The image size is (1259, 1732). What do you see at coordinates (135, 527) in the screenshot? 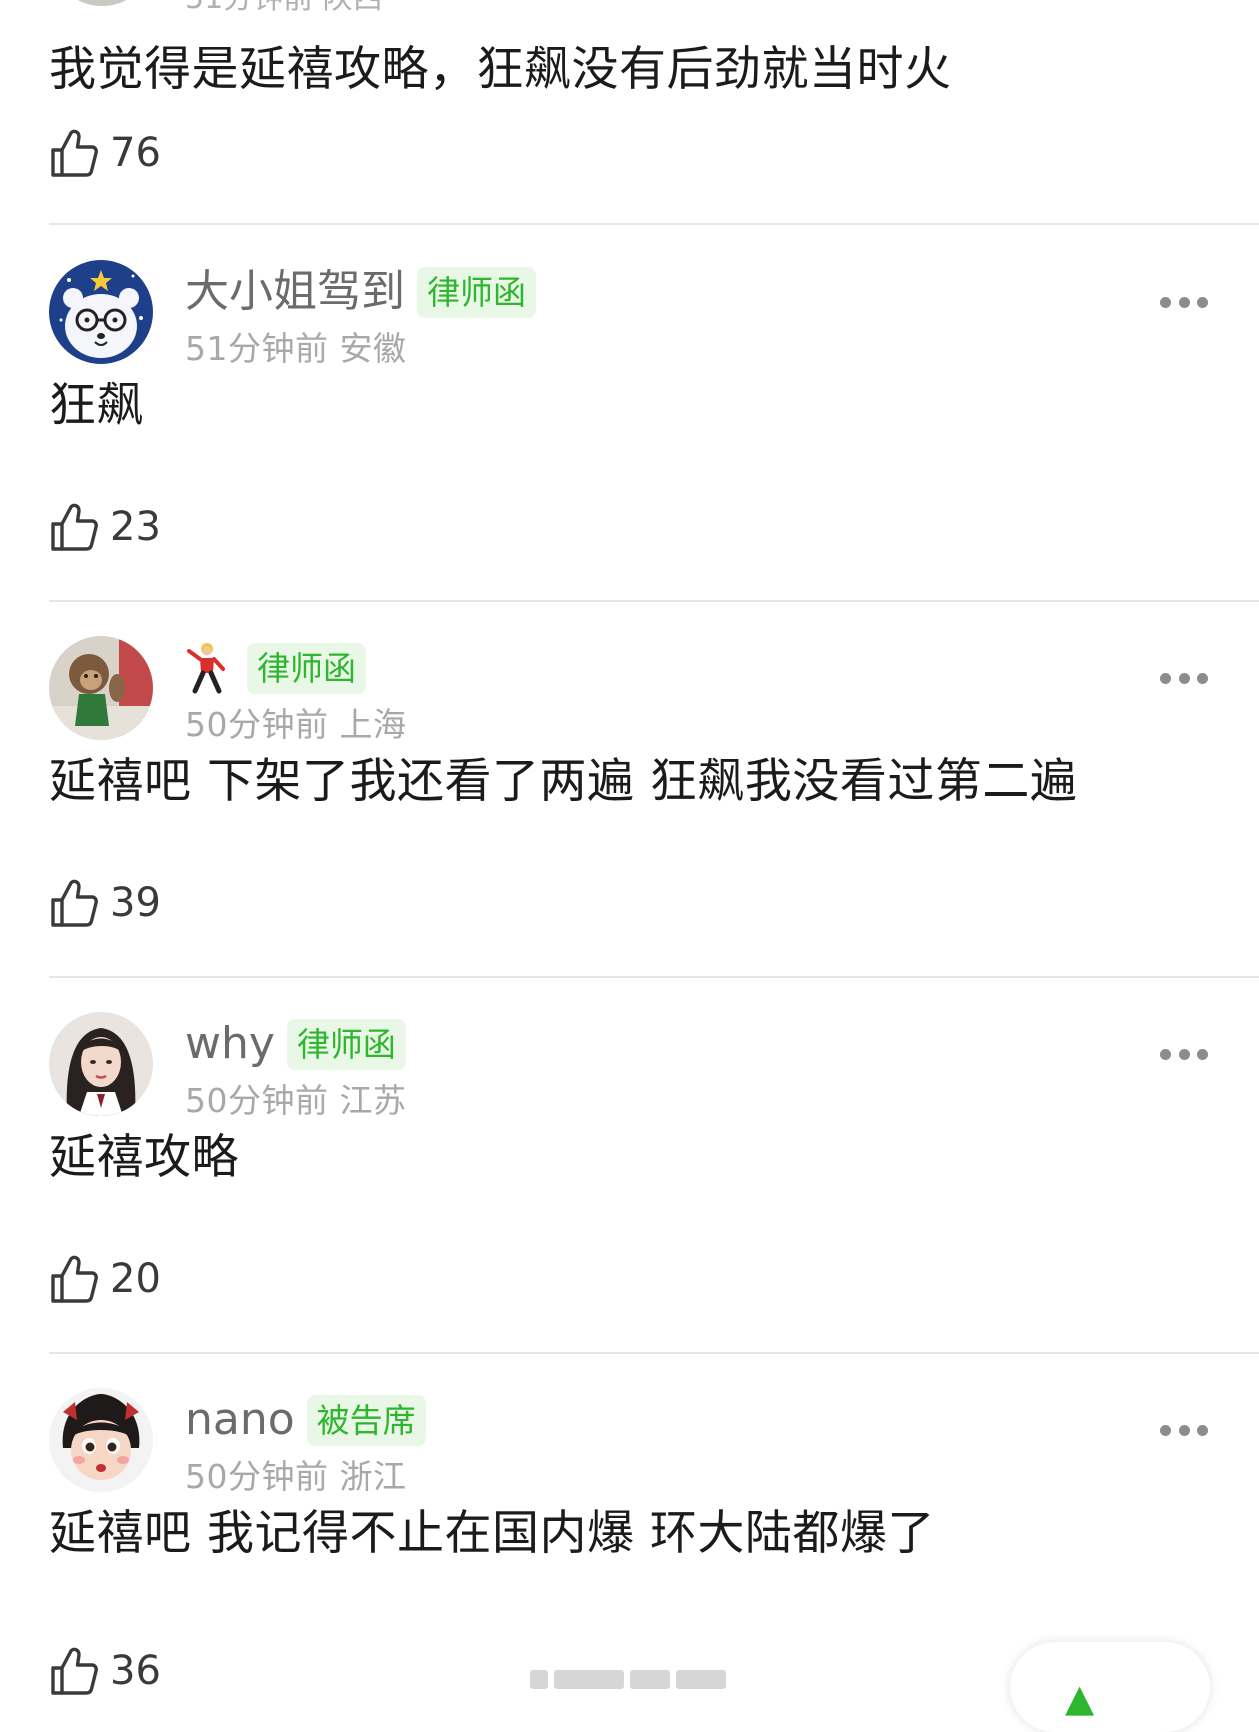
I see `like-count: 23` at bounding box center [135, 527].